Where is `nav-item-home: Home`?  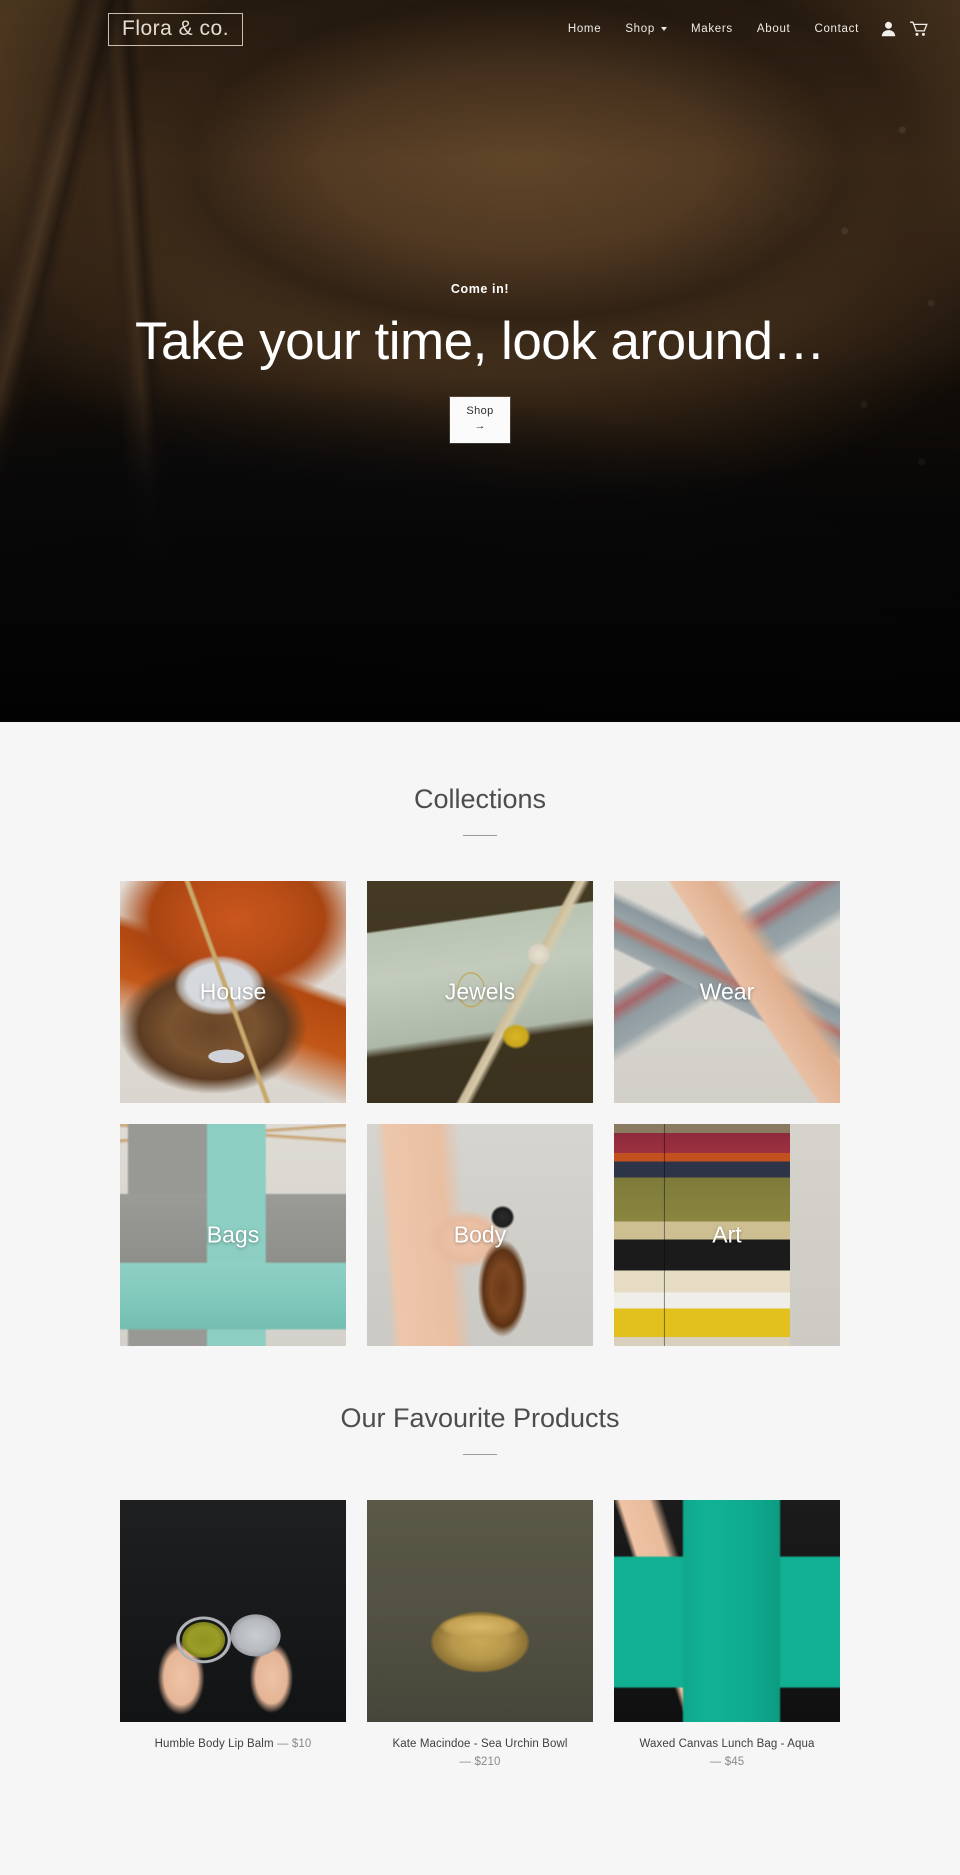
nav-item-home: Home is located at coordinates (584, 29).